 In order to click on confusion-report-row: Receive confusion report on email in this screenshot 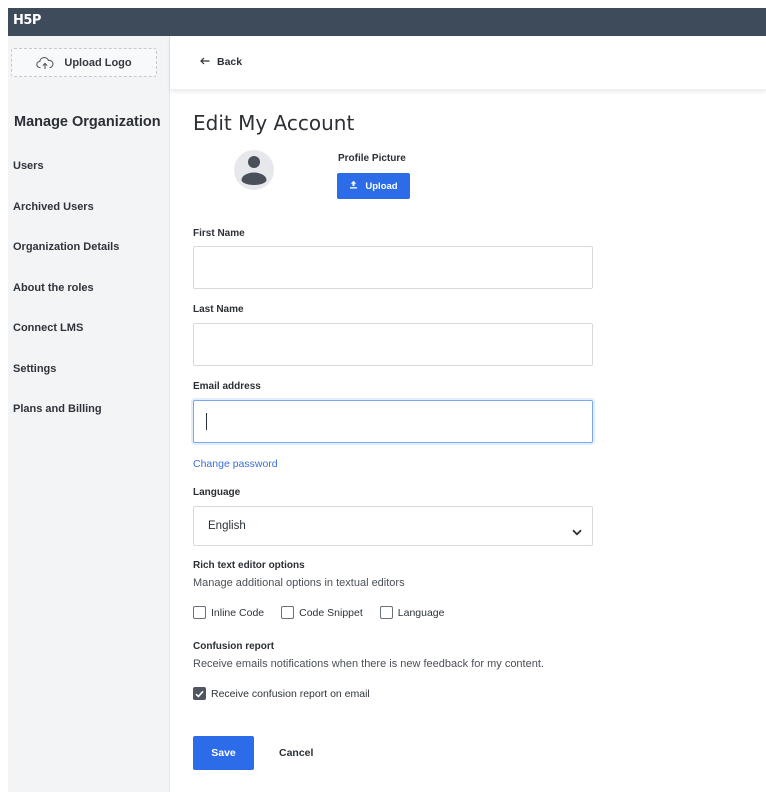, I will do `click(290, 693)`.